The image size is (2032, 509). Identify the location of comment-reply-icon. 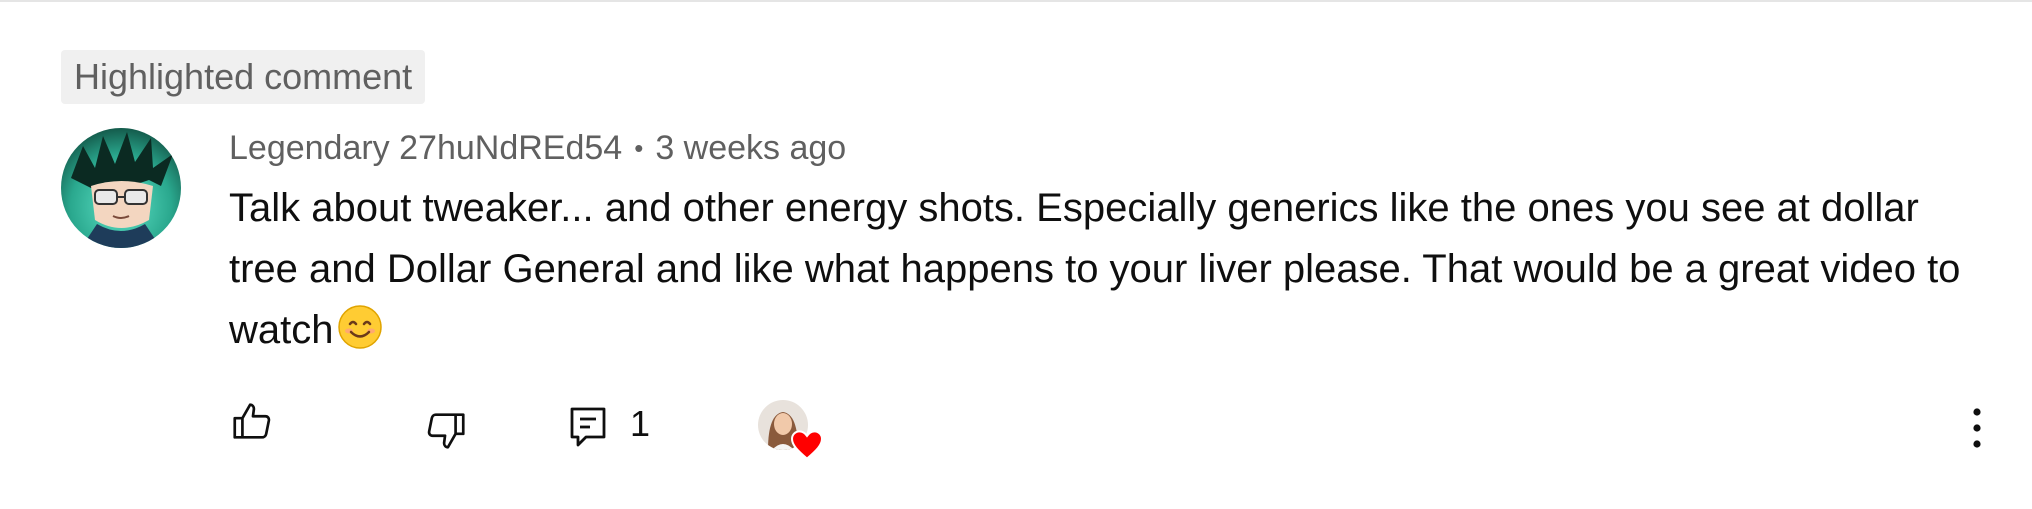
(588, 427).